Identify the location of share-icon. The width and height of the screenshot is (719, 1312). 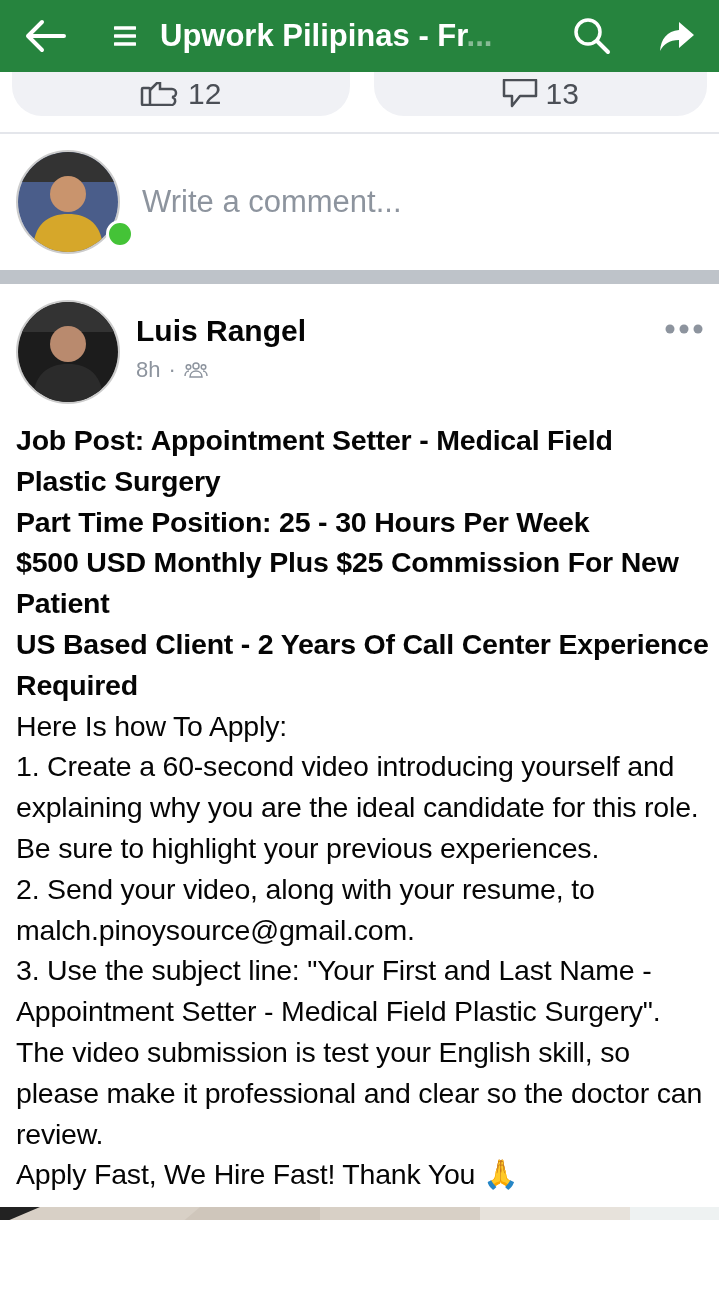
(677, 36).